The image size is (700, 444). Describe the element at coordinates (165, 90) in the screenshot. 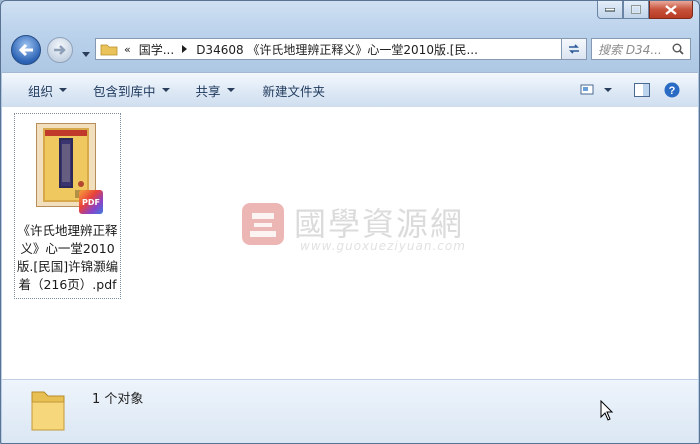

I see `include-library-caret-icon` at that location.